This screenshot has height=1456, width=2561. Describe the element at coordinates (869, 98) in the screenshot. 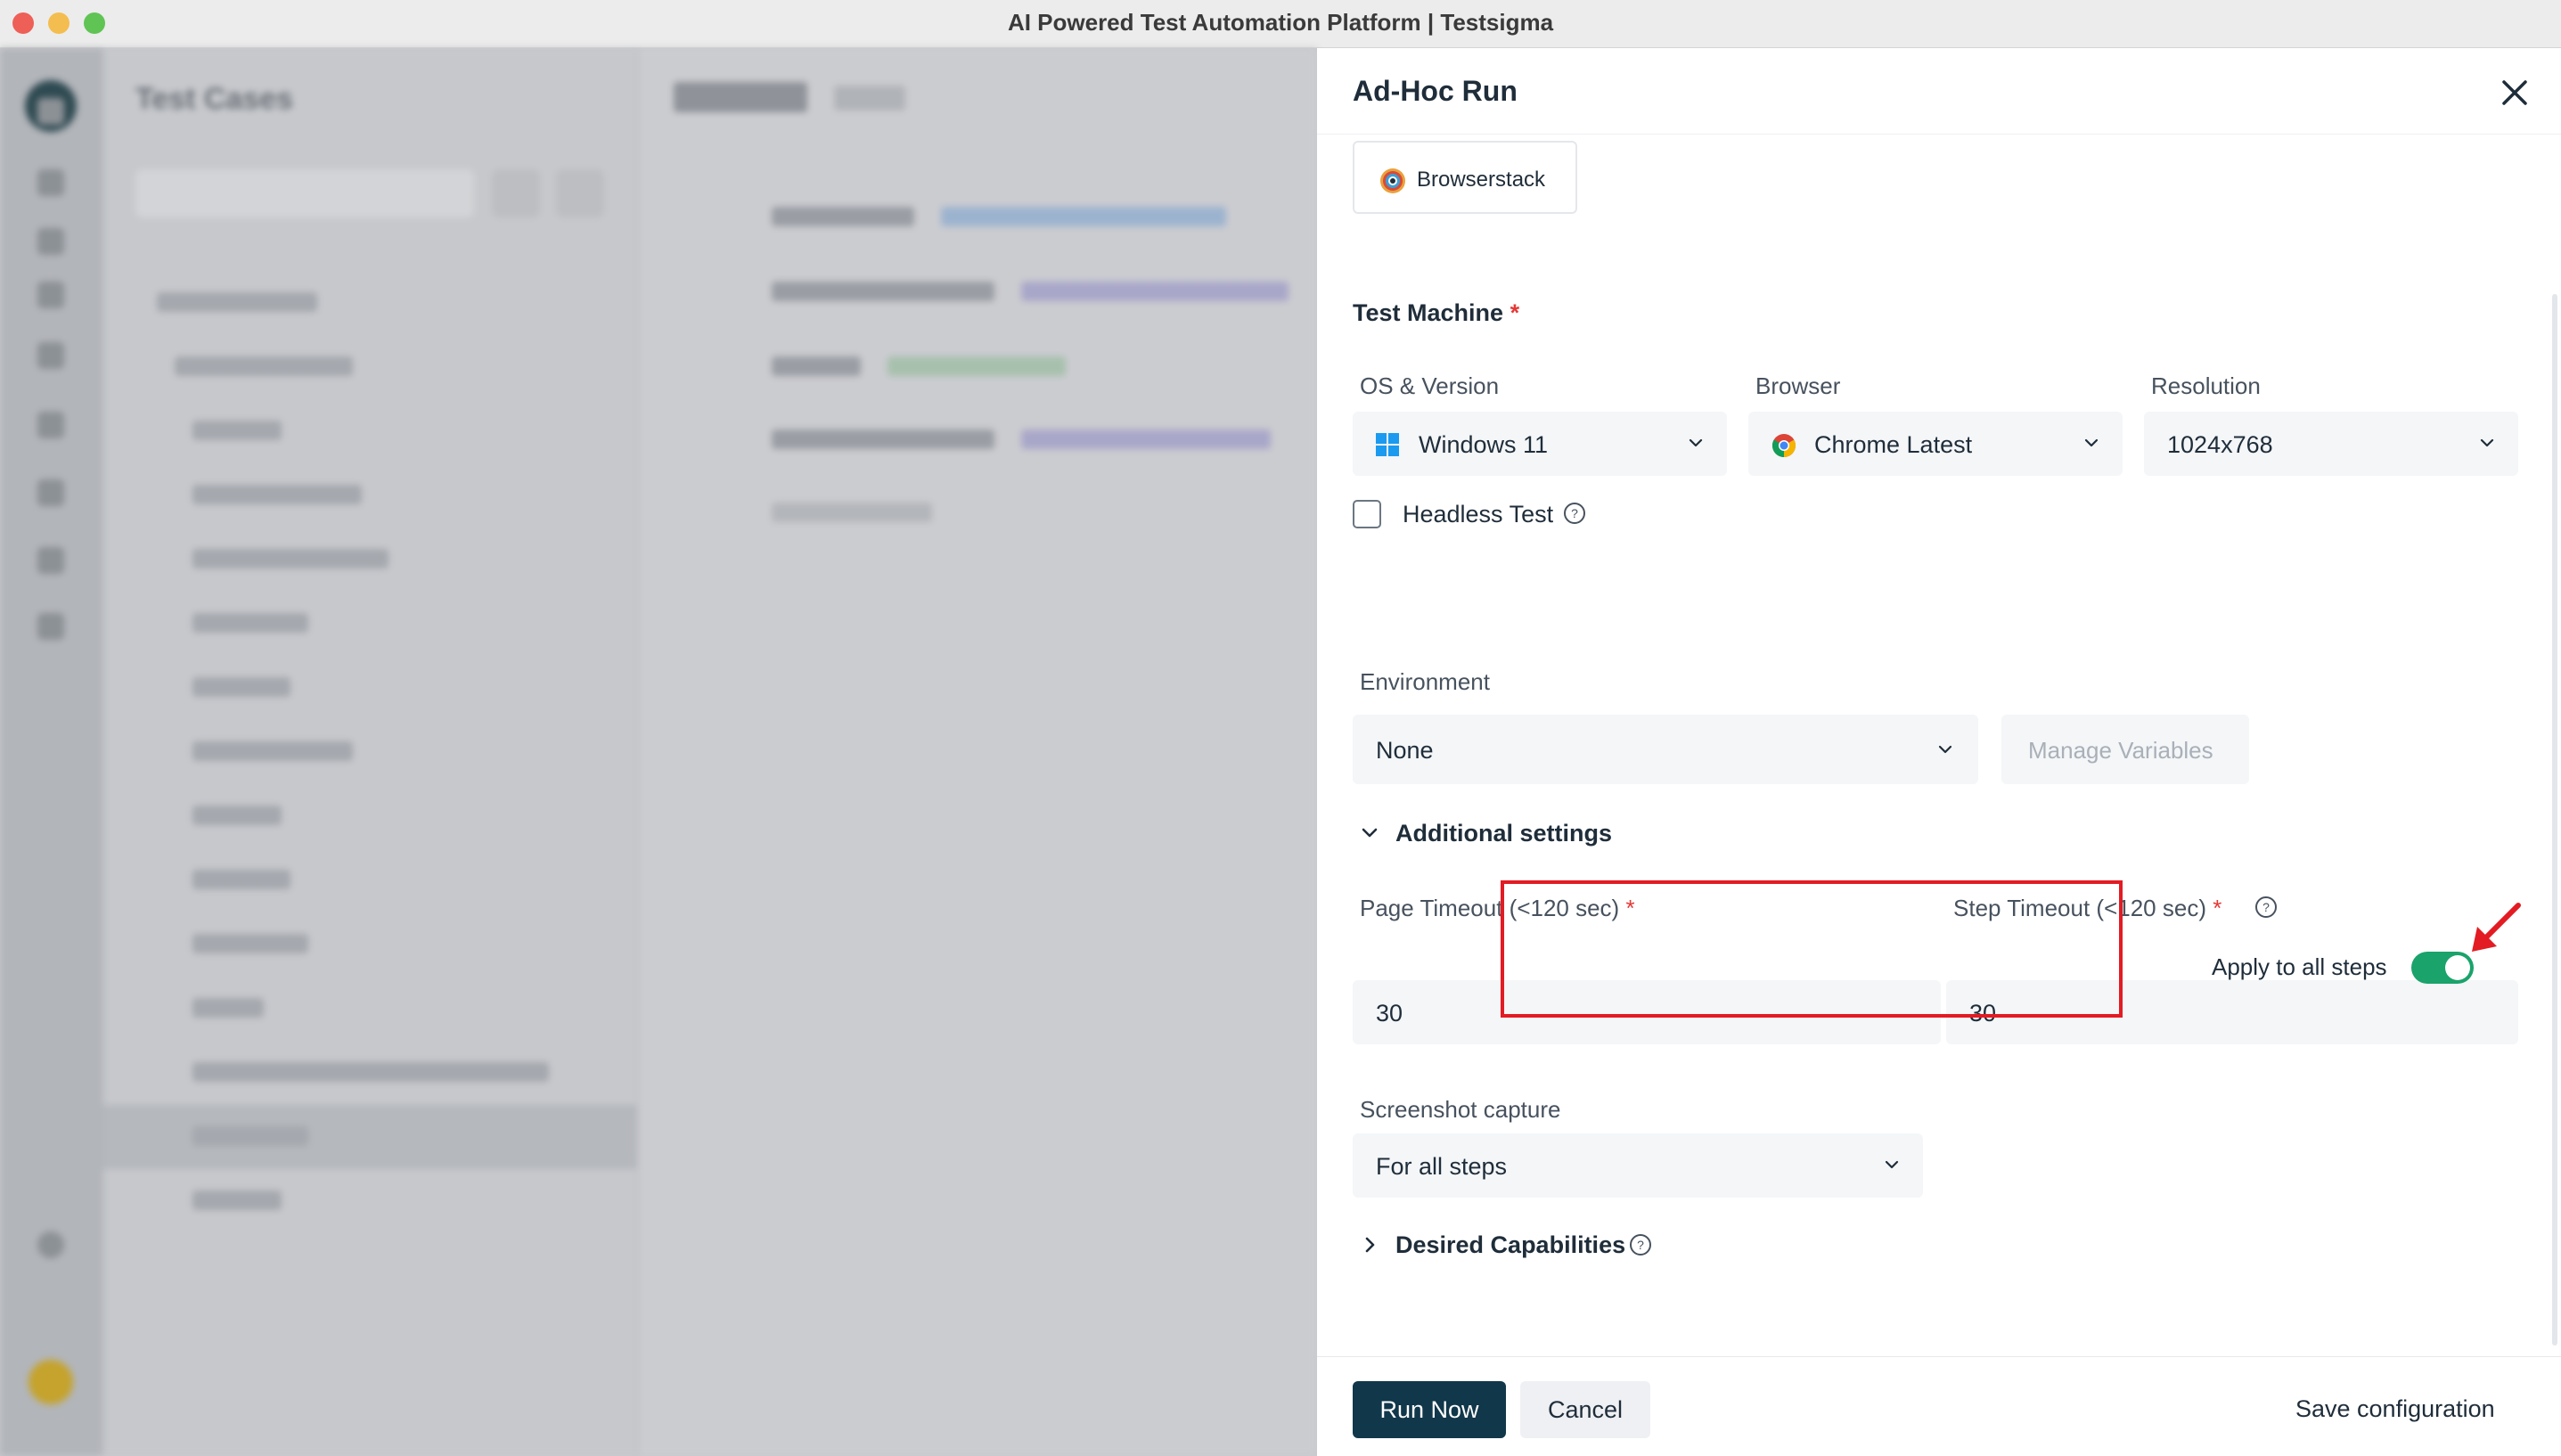

I see `status-badge` at that location.